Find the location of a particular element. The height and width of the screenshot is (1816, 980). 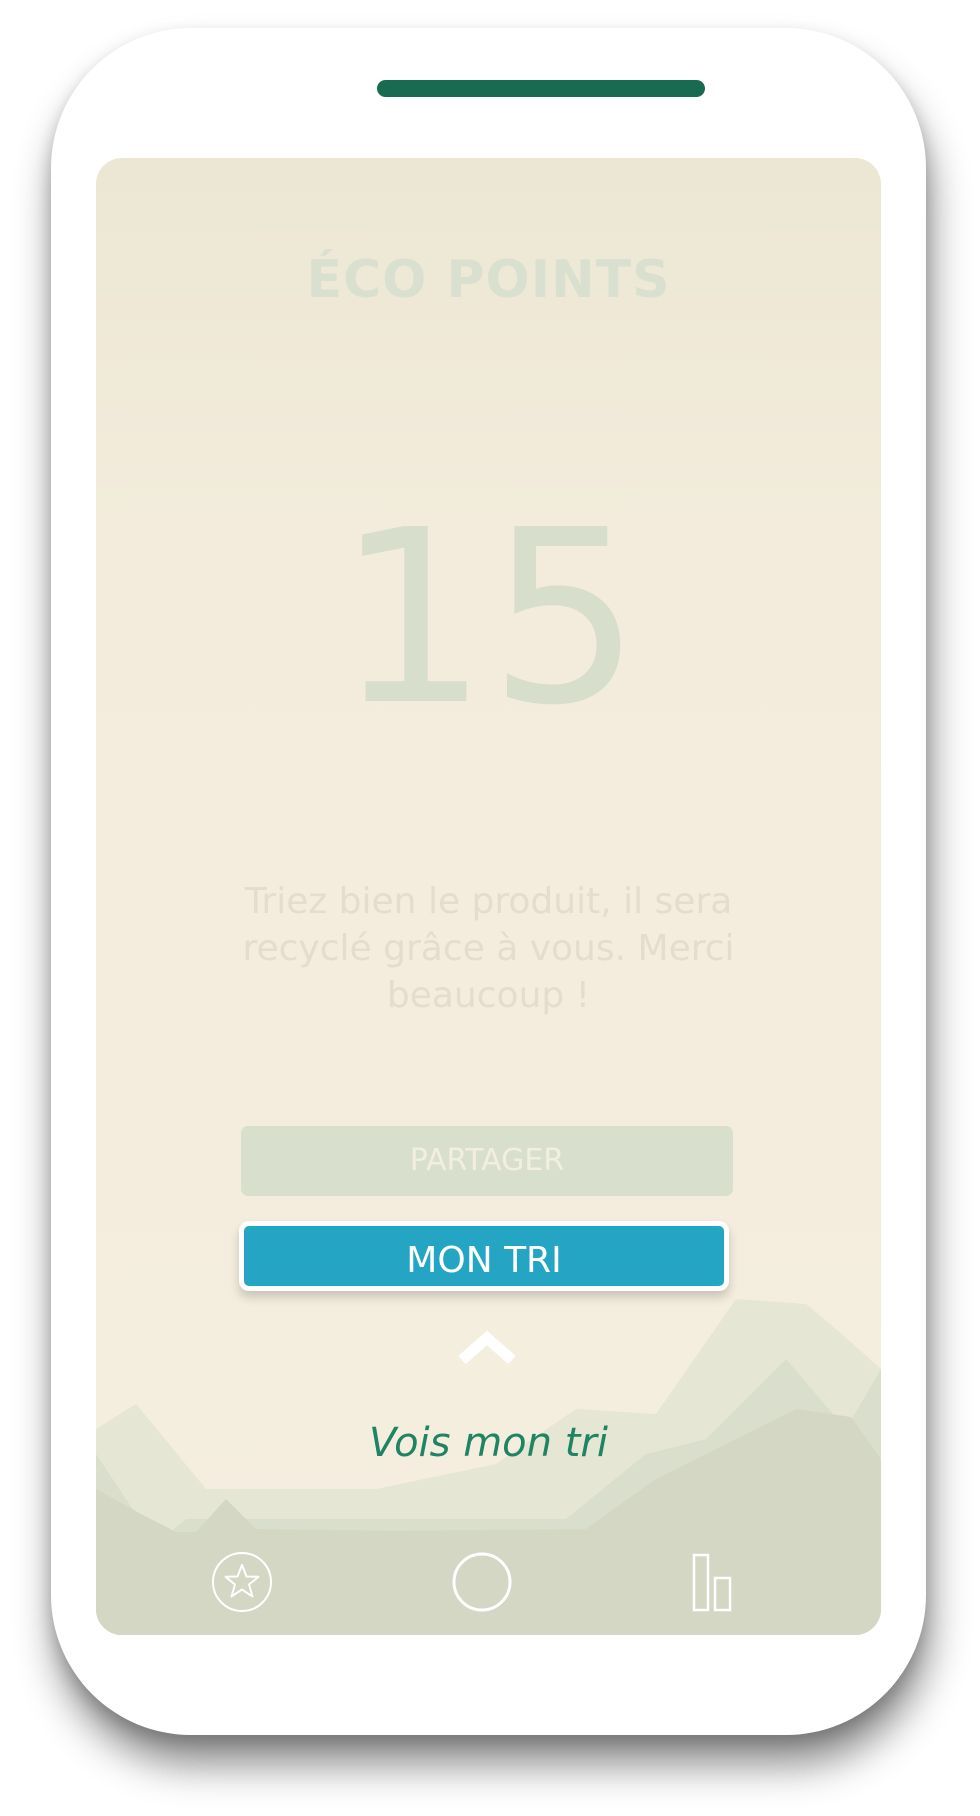

phone-speaker is located at coordinates (541, 88).